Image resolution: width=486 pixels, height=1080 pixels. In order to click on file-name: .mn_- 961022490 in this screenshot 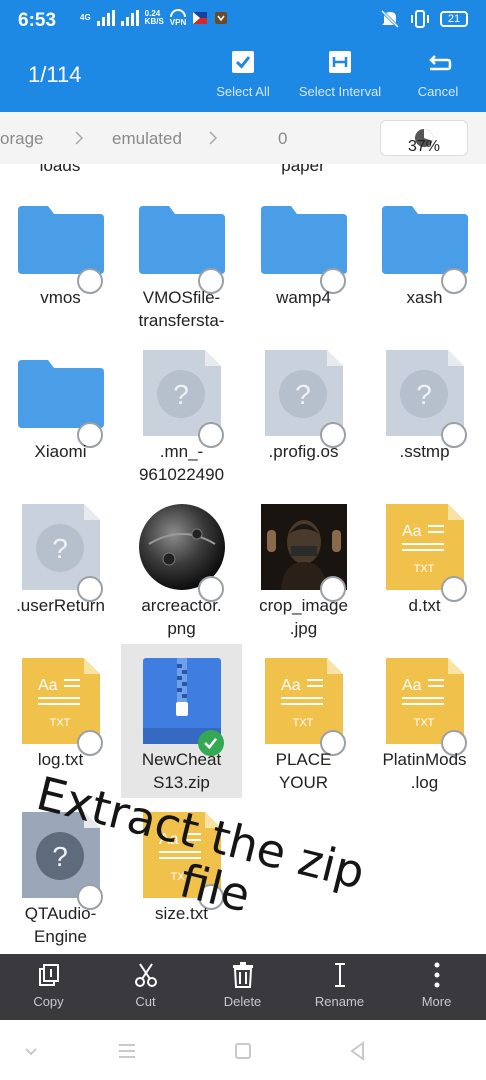, I will do `click(181, 463)`.